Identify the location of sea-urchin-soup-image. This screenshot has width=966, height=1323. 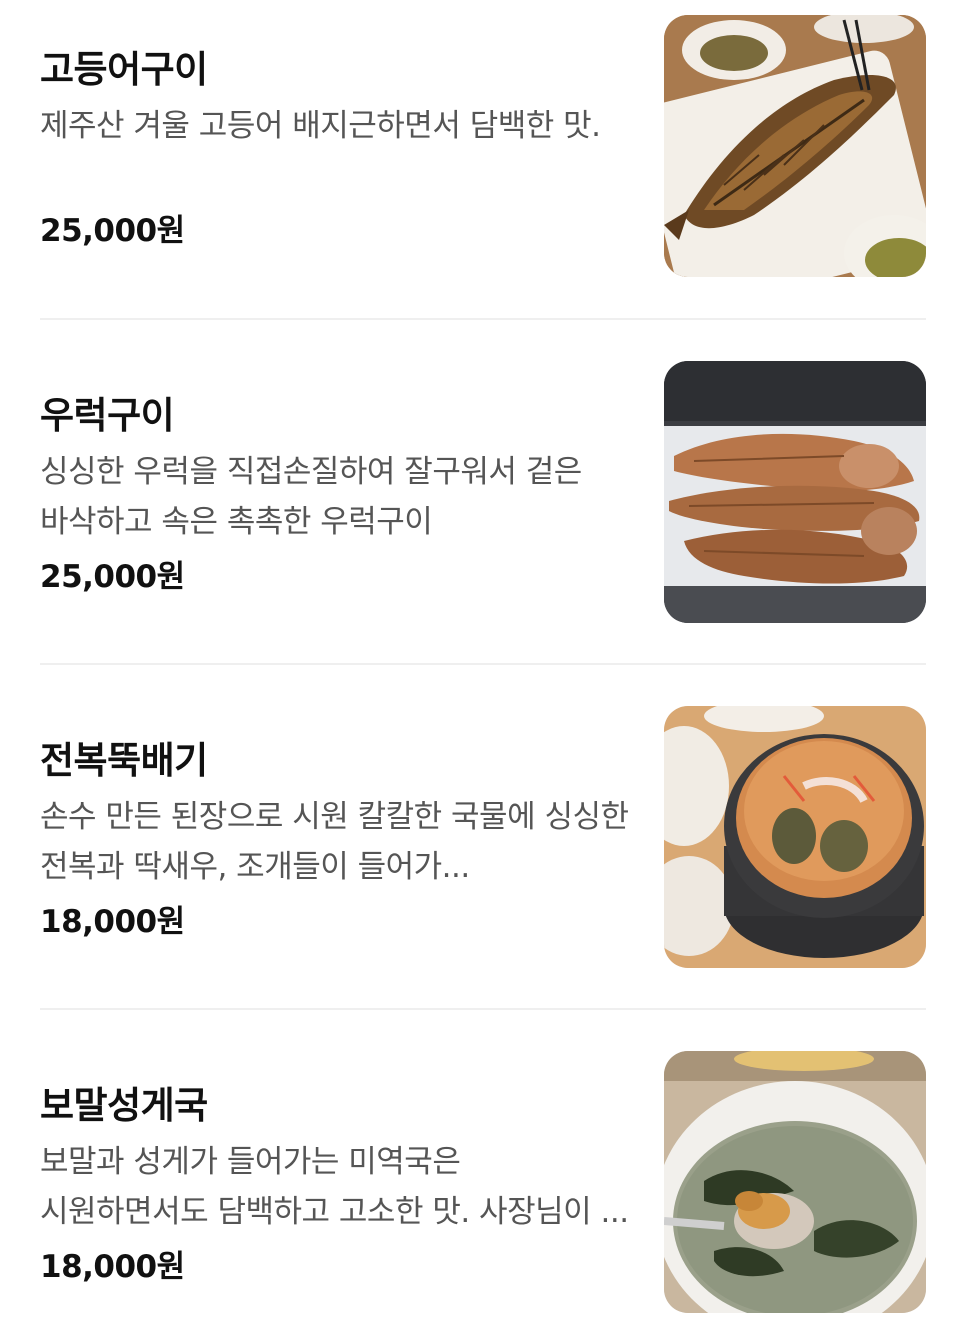
(795, 1182).